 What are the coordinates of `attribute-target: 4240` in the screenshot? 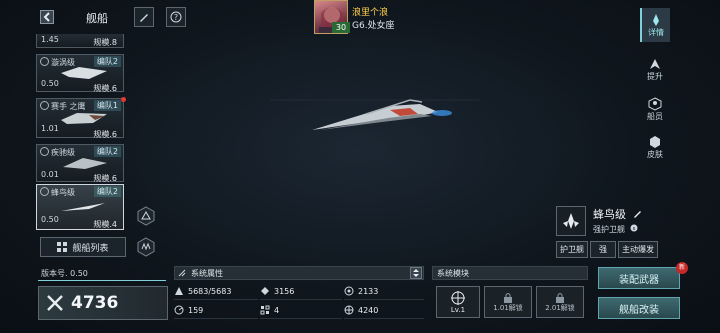 It's located at (384, 310).